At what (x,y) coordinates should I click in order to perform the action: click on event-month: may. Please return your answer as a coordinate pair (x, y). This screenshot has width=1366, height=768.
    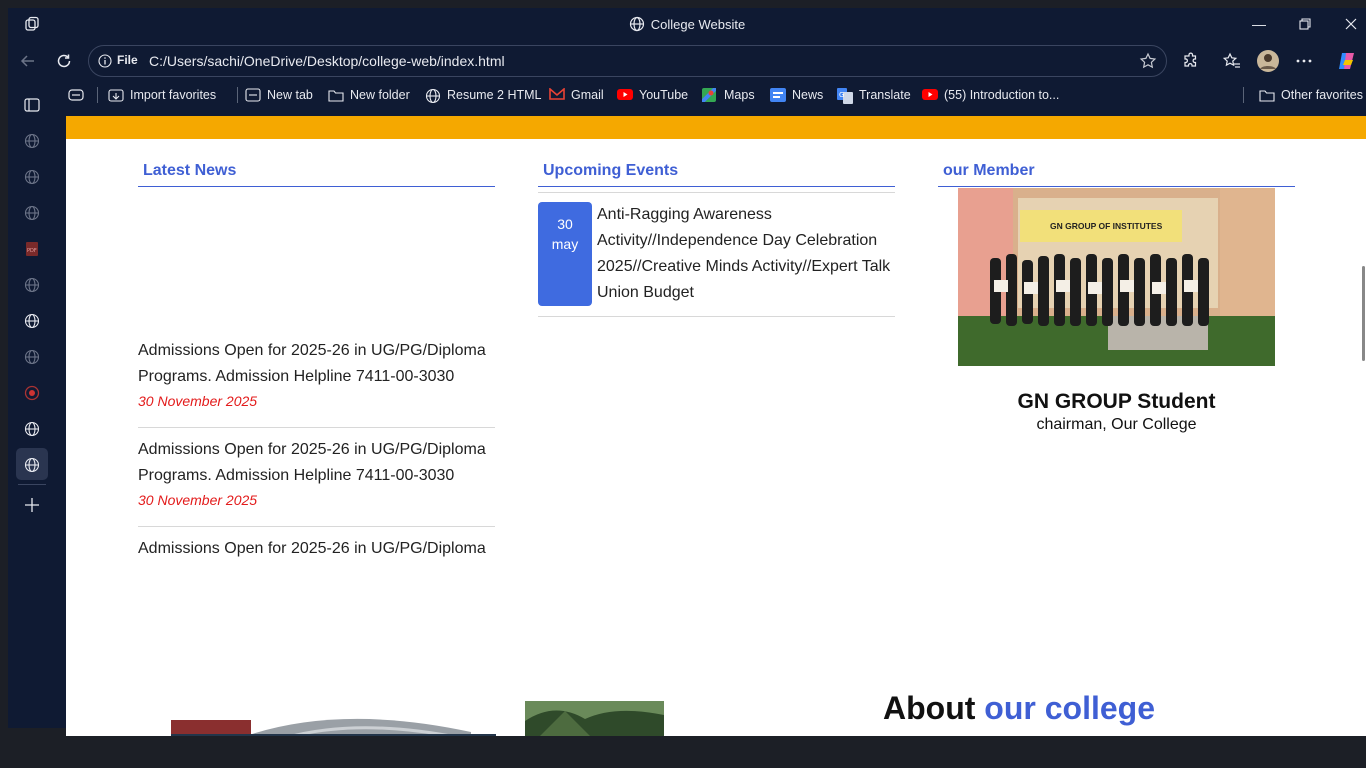
    Looking at the image, I should click on (565, 244).